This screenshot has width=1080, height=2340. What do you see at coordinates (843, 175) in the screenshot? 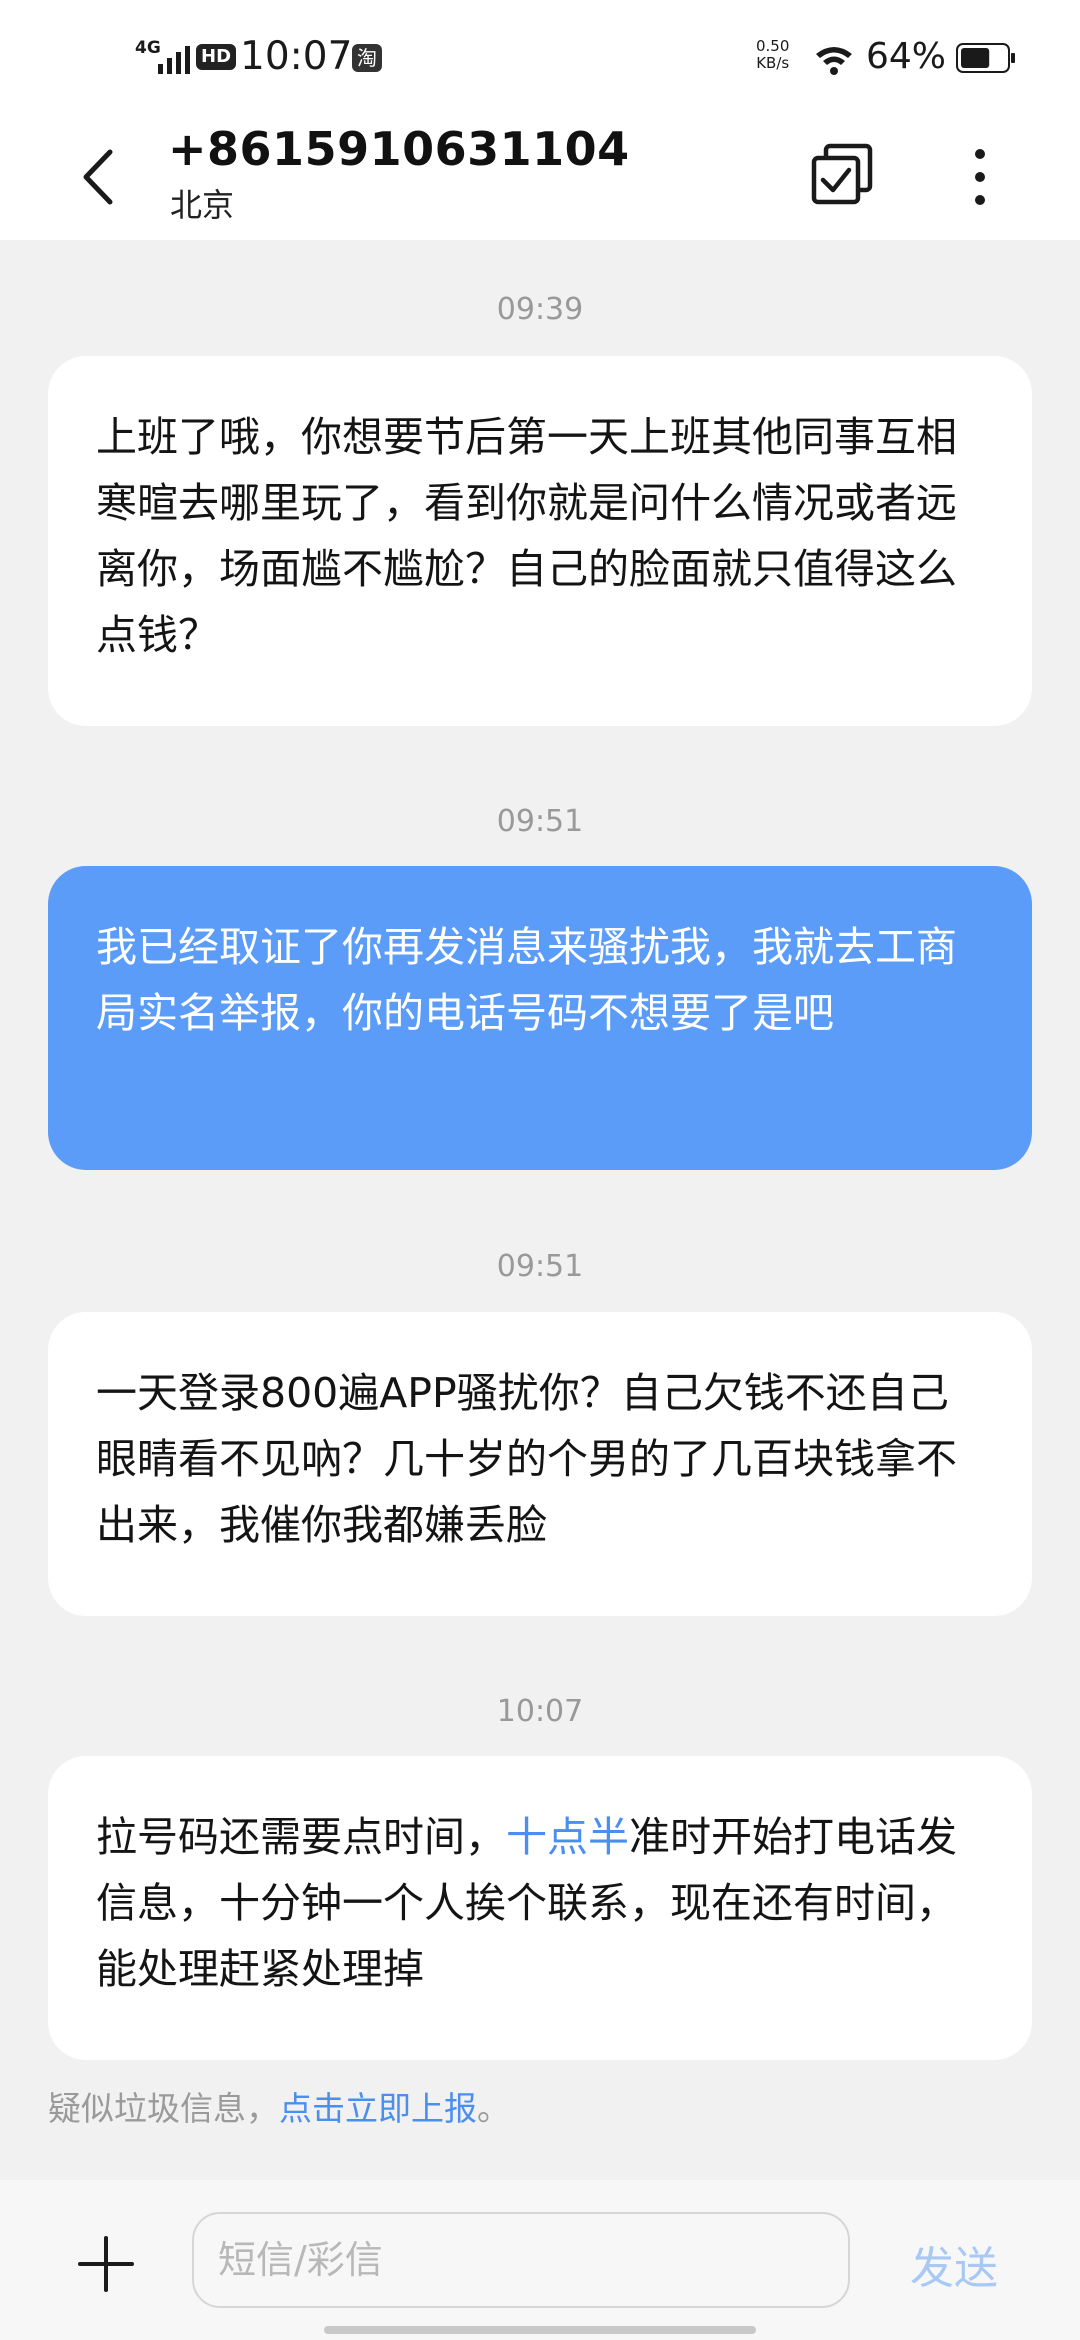
I see `multi-select-icon` at bounding box center [843, 175].